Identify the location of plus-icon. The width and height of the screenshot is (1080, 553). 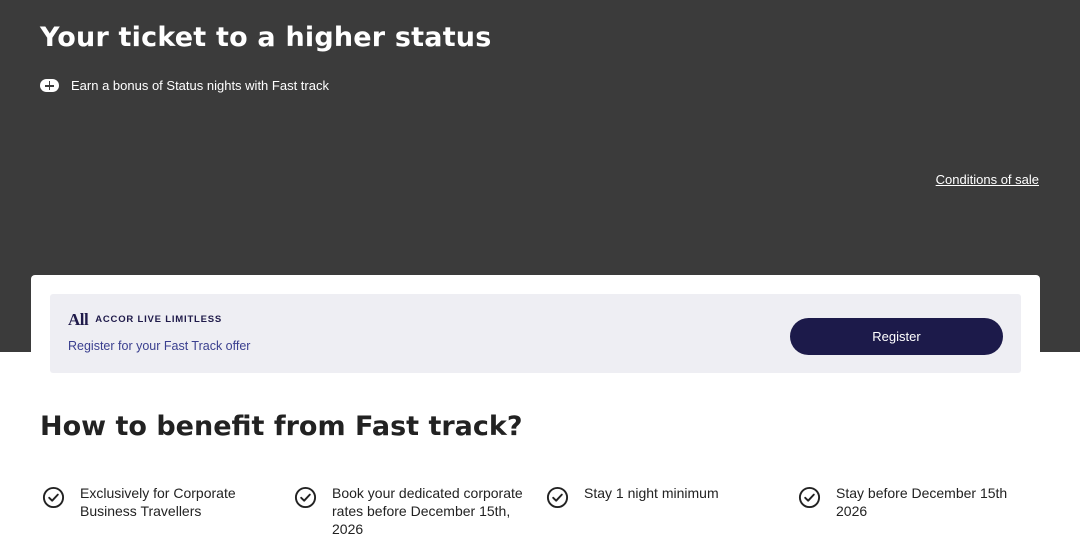
(49, 85).